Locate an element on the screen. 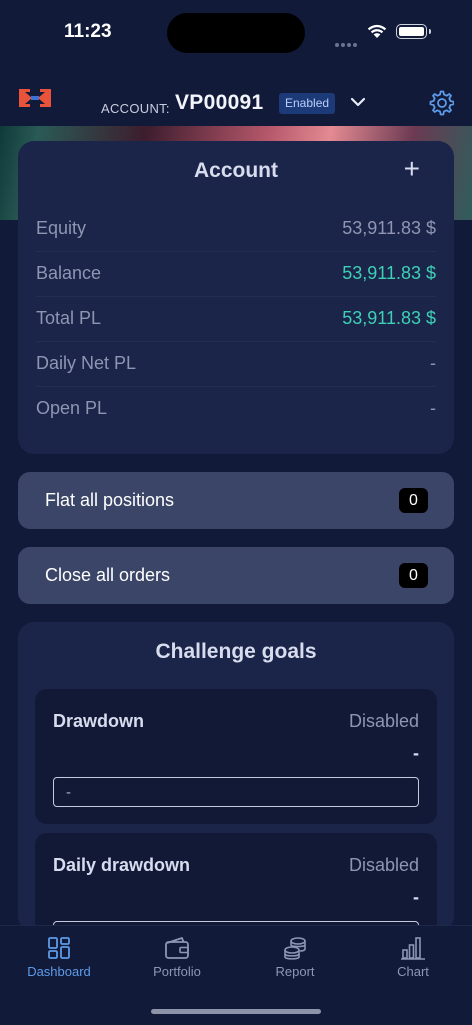 This screenshot has width=472, height=1025. tab-report: Report is located at coordinates (295, 956).